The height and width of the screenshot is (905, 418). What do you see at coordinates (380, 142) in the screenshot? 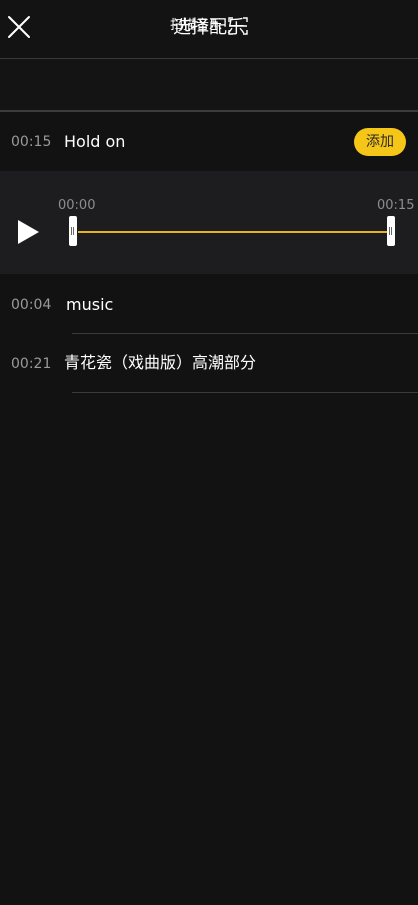
I see `add-button: 添加` at bounding box center [380, 142].